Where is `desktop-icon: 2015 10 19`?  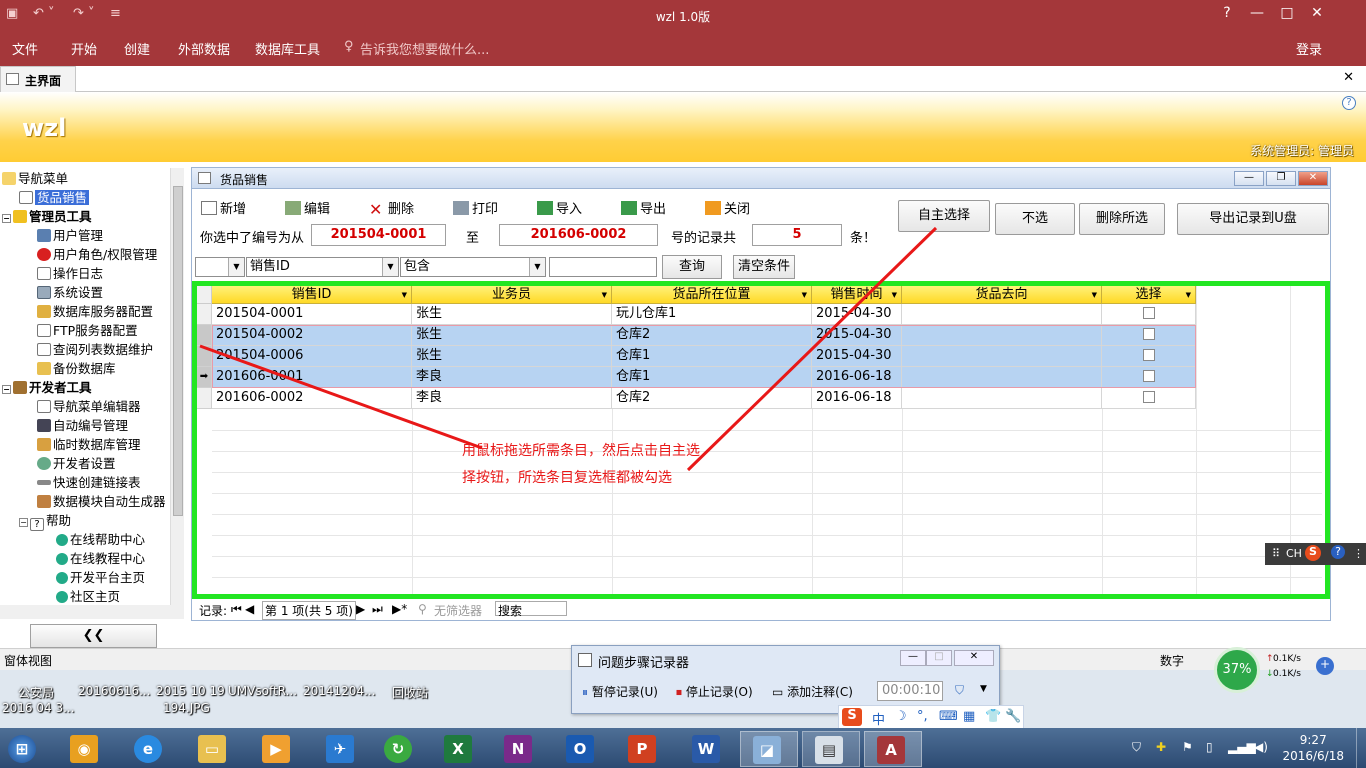 desktop-icon: 2015 10 19 is located at coordinates (190, 691).